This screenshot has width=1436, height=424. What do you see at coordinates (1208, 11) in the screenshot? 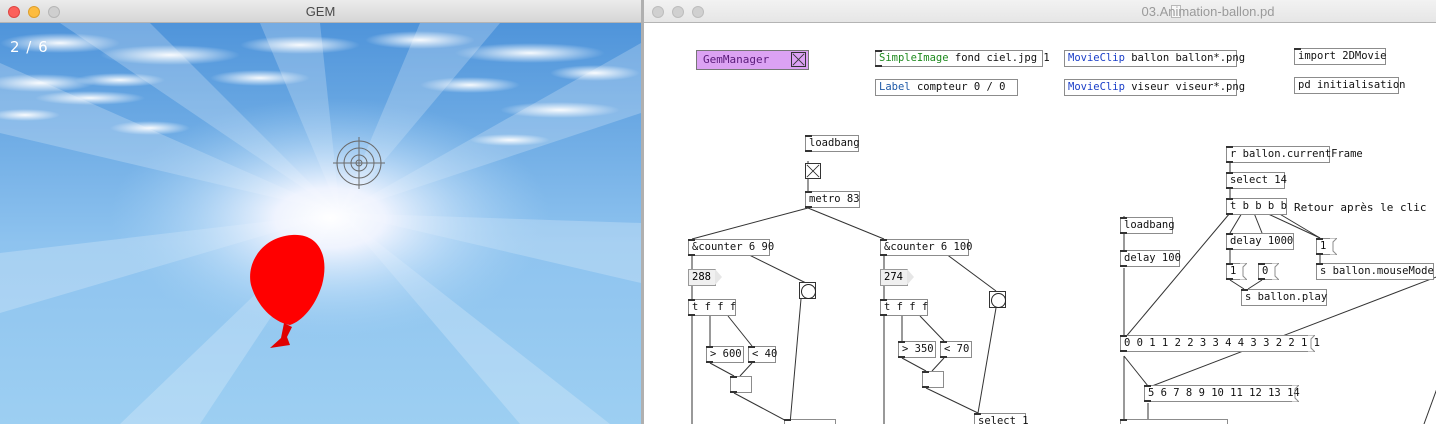
I see `pd-window-title: 03.Animation-ballon.pd` at bounding box center [1208, 11].